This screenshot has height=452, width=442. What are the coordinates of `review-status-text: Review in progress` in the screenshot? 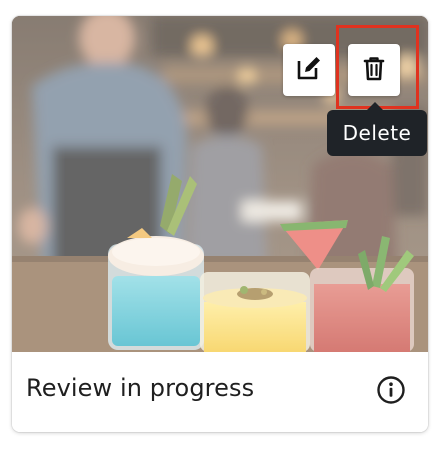 It's located at (140, 388).